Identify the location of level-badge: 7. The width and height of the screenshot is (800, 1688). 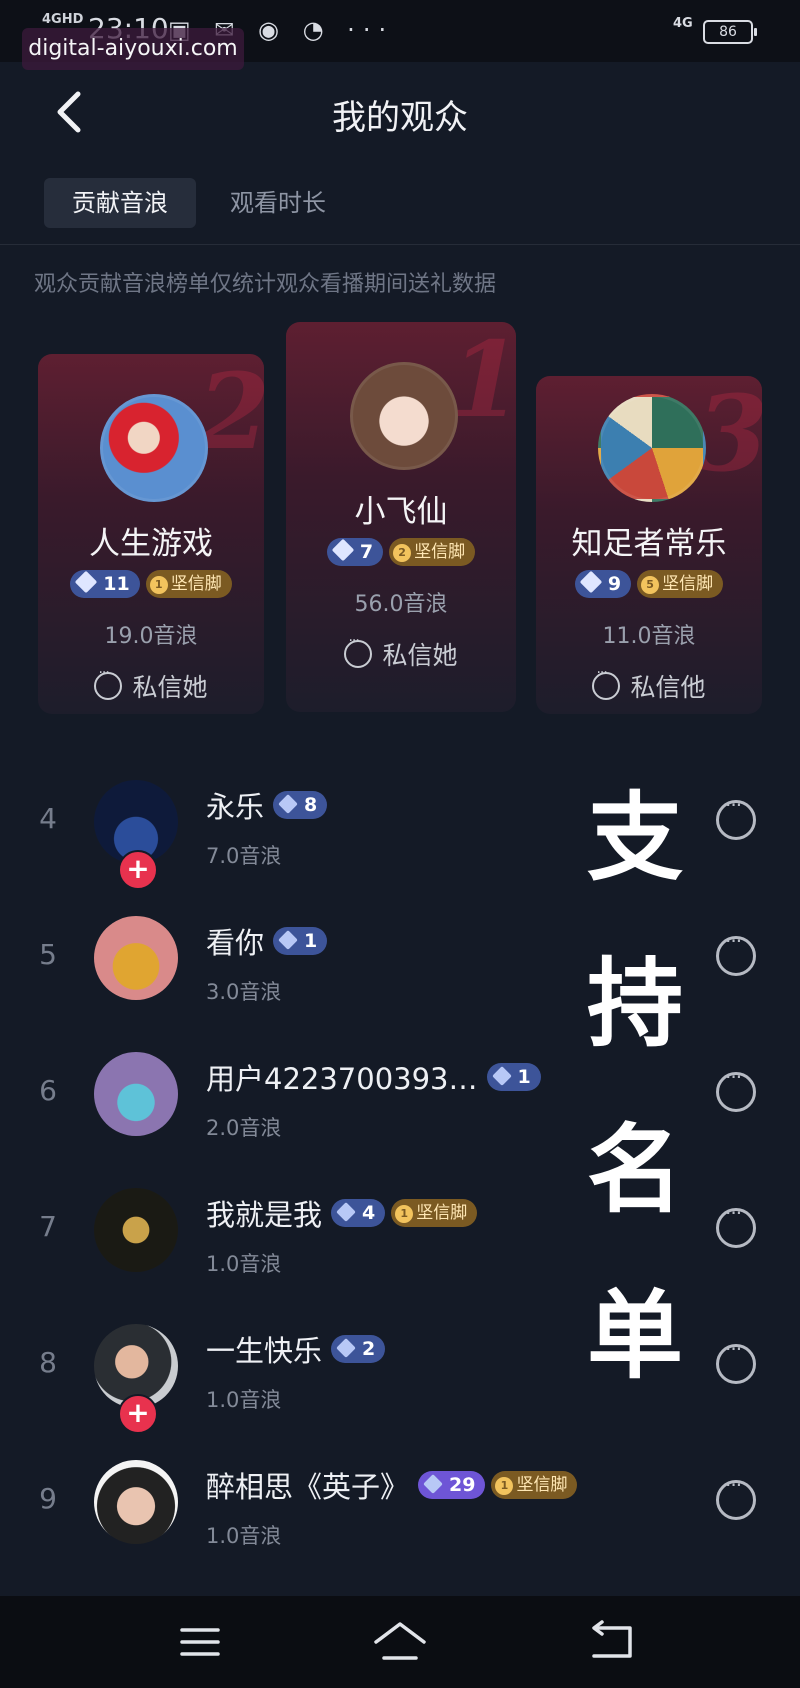
(355, 552).